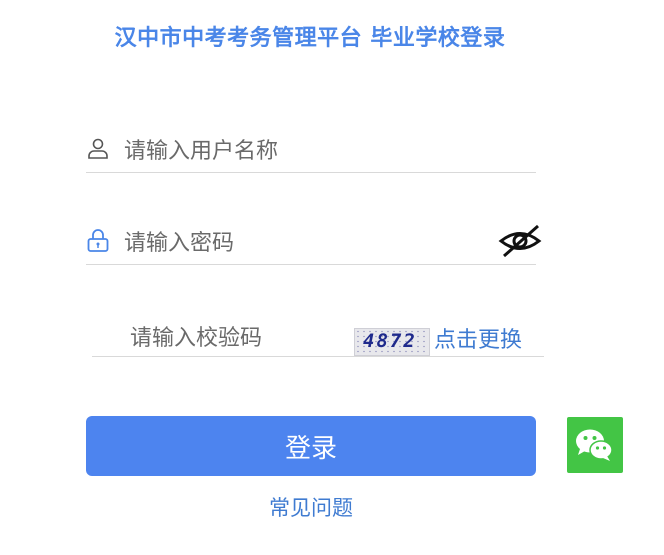 The width and height of the screenshot is (664, 555). Describe the element at coordinates (240, 338) in the screenshot. I see `captcha-input` at that location.